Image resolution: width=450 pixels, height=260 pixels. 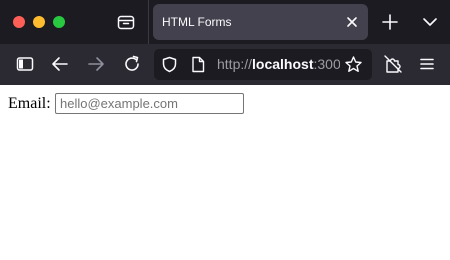 I want to click on url-host: localhost, so click(x=283, y=64).